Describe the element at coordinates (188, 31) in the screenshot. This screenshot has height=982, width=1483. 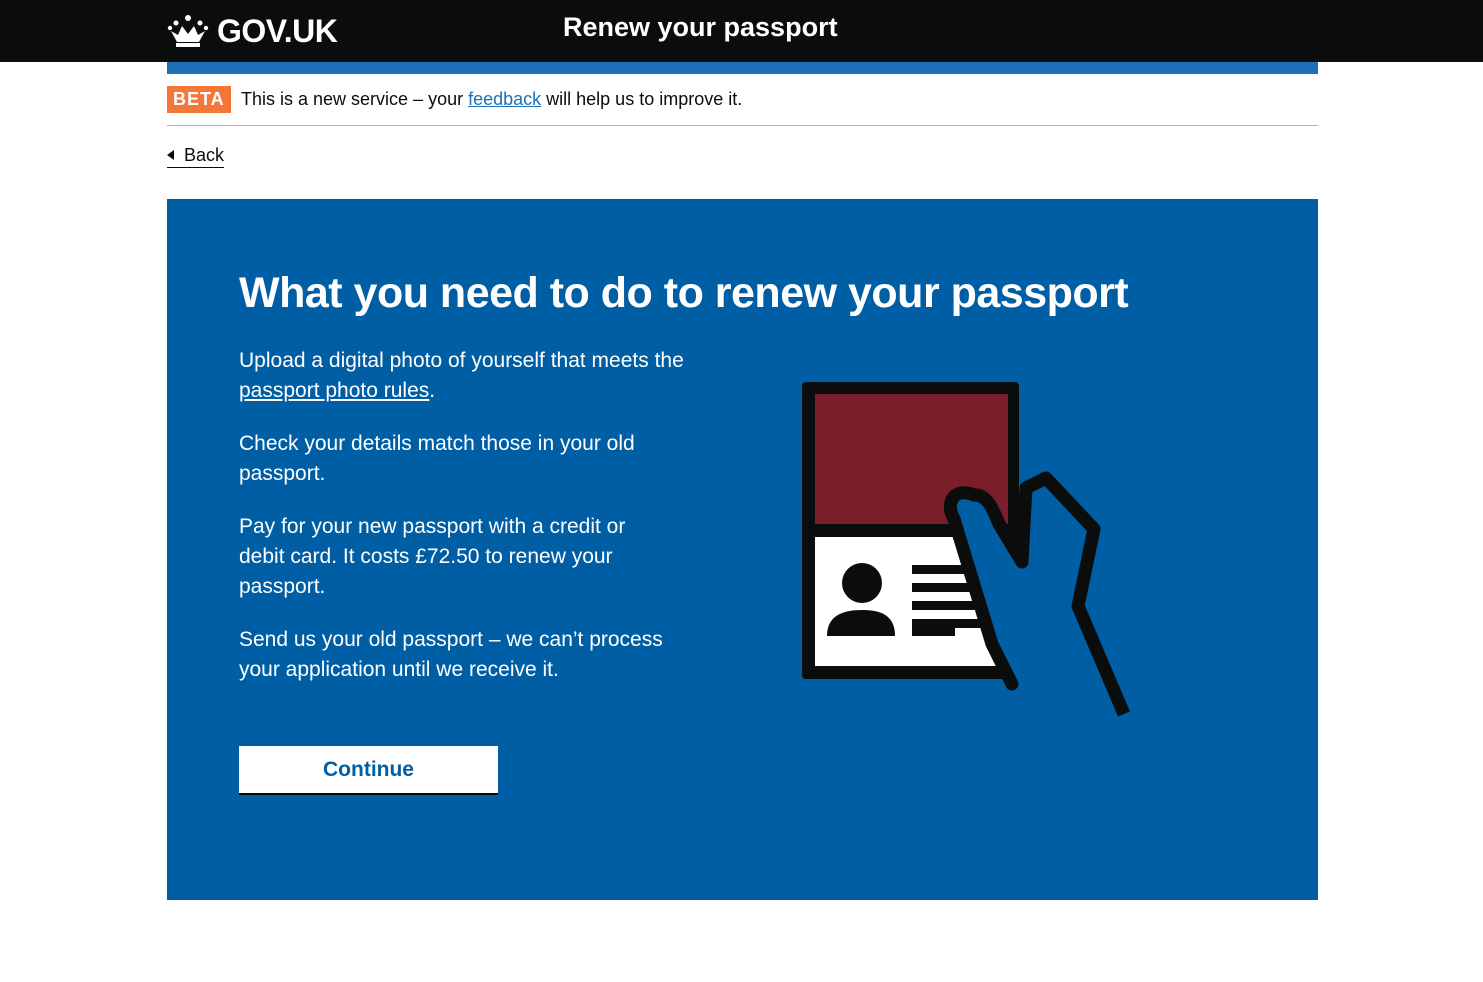
I see `crown-icon` at that location.